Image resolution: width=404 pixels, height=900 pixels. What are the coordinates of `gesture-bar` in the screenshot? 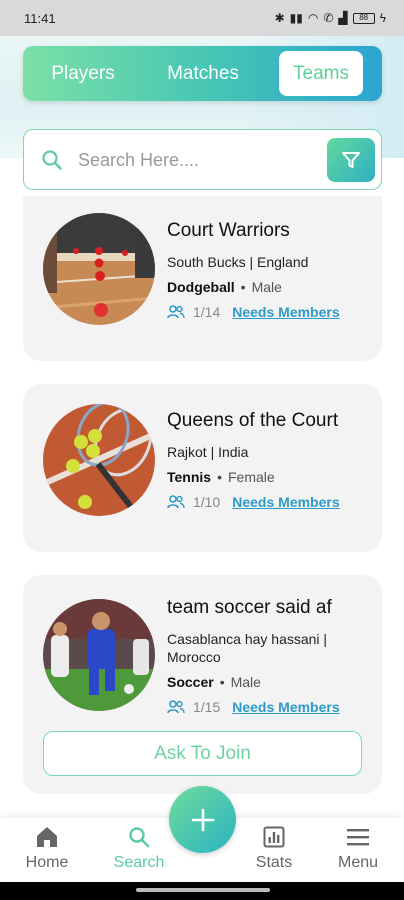 It's located at (202, 891).